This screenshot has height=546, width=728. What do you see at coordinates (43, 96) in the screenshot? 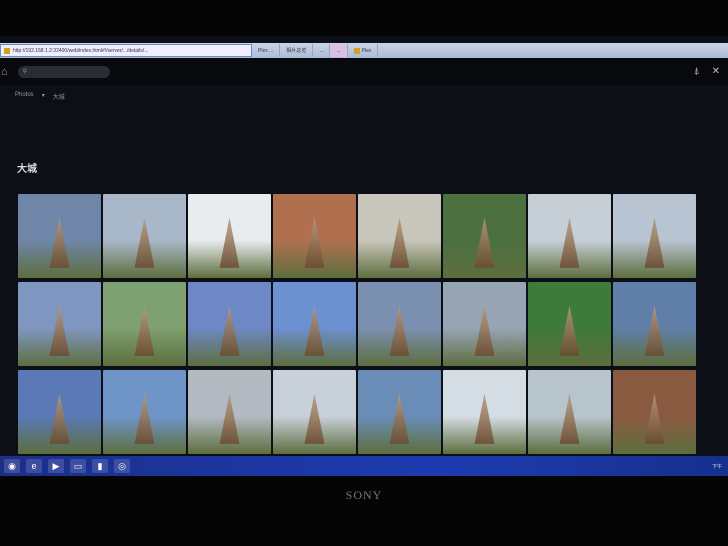
I see `chevron-down-icon: ▾` at bounding box center [43, 96].